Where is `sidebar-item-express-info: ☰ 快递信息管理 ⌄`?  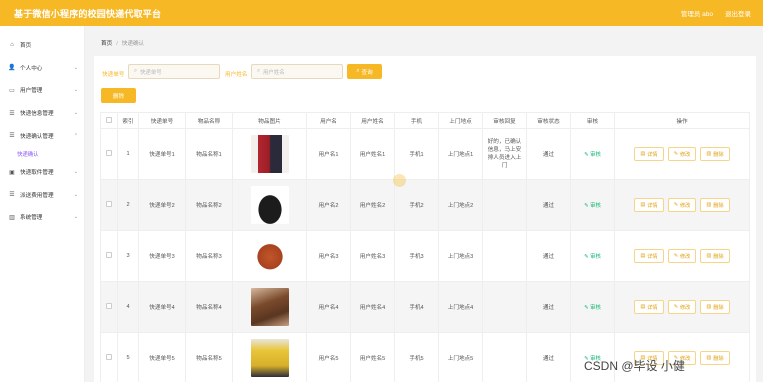 sidebar-item-express-info: ☰ 快递信息管理 ⌄ is located at coordinates (42, 113).